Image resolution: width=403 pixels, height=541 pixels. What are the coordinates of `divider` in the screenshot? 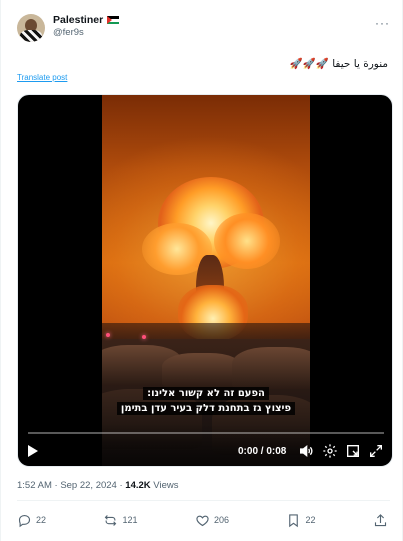 It's located at (203, 500).